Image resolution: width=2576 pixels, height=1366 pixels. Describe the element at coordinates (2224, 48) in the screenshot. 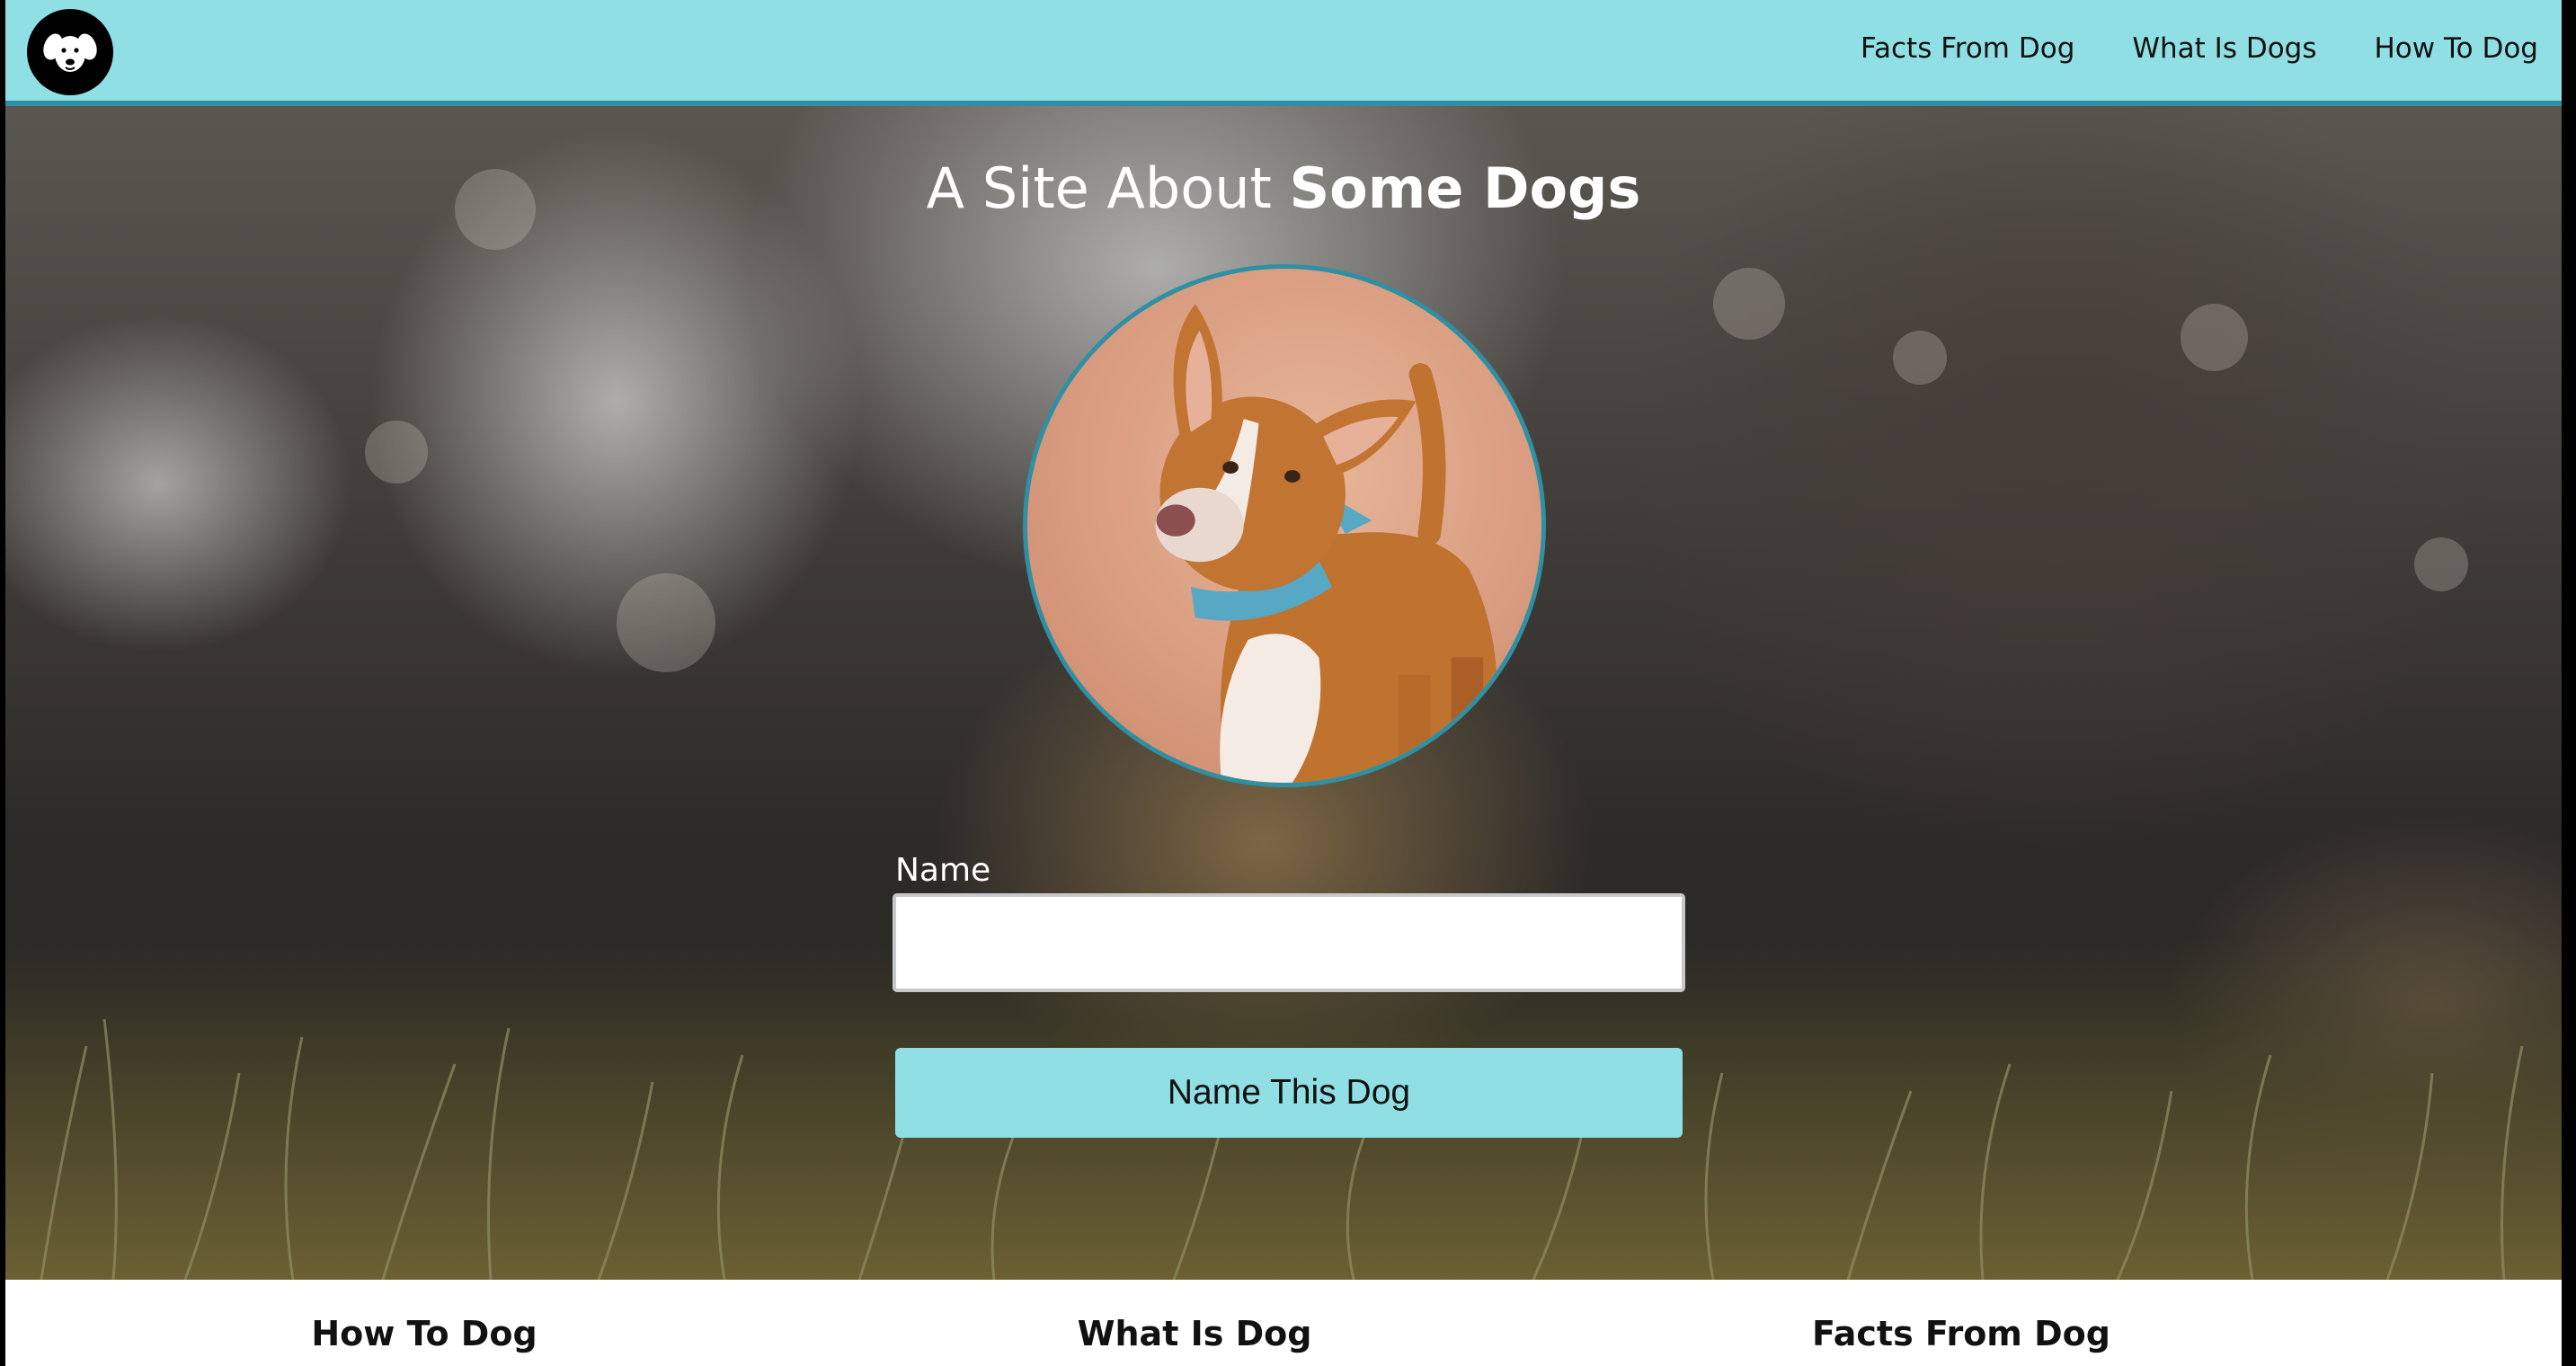

I see `nav-link-what-is-dogs: What Is Dogs` at that location.